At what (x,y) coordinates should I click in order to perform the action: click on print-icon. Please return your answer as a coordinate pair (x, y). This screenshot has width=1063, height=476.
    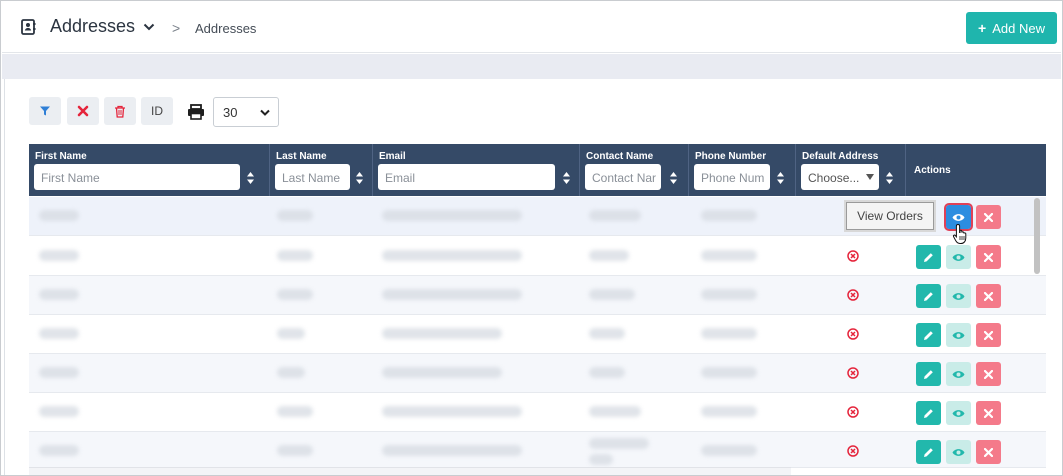
    Looking at the image, I should click on (196, 112).